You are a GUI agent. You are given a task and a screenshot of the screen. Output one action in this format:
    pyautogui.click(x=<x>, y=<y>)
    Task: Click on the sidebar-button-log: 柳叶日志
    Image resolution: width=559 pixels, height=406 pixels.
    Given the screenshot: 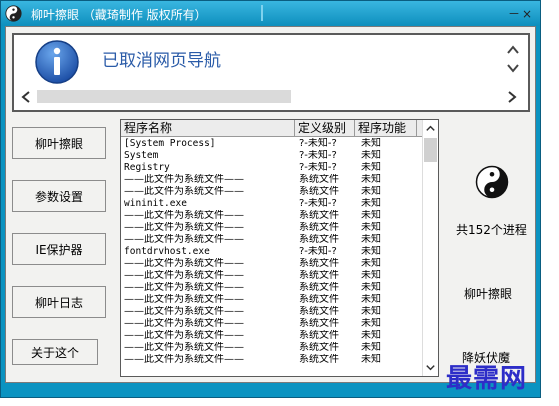 What is the action you would take?
    pyautogui.click(x=59, y=302)
    